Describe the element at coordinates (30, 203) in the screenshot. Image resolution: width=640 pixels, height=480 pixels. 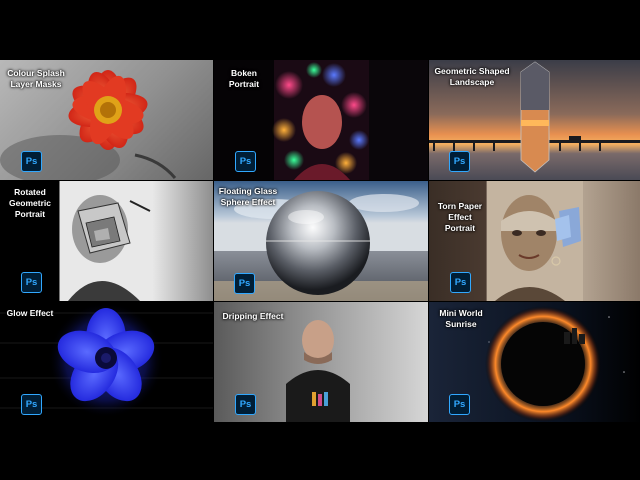
I see `tile-title: Rotated Geometric Portrait` at that location.